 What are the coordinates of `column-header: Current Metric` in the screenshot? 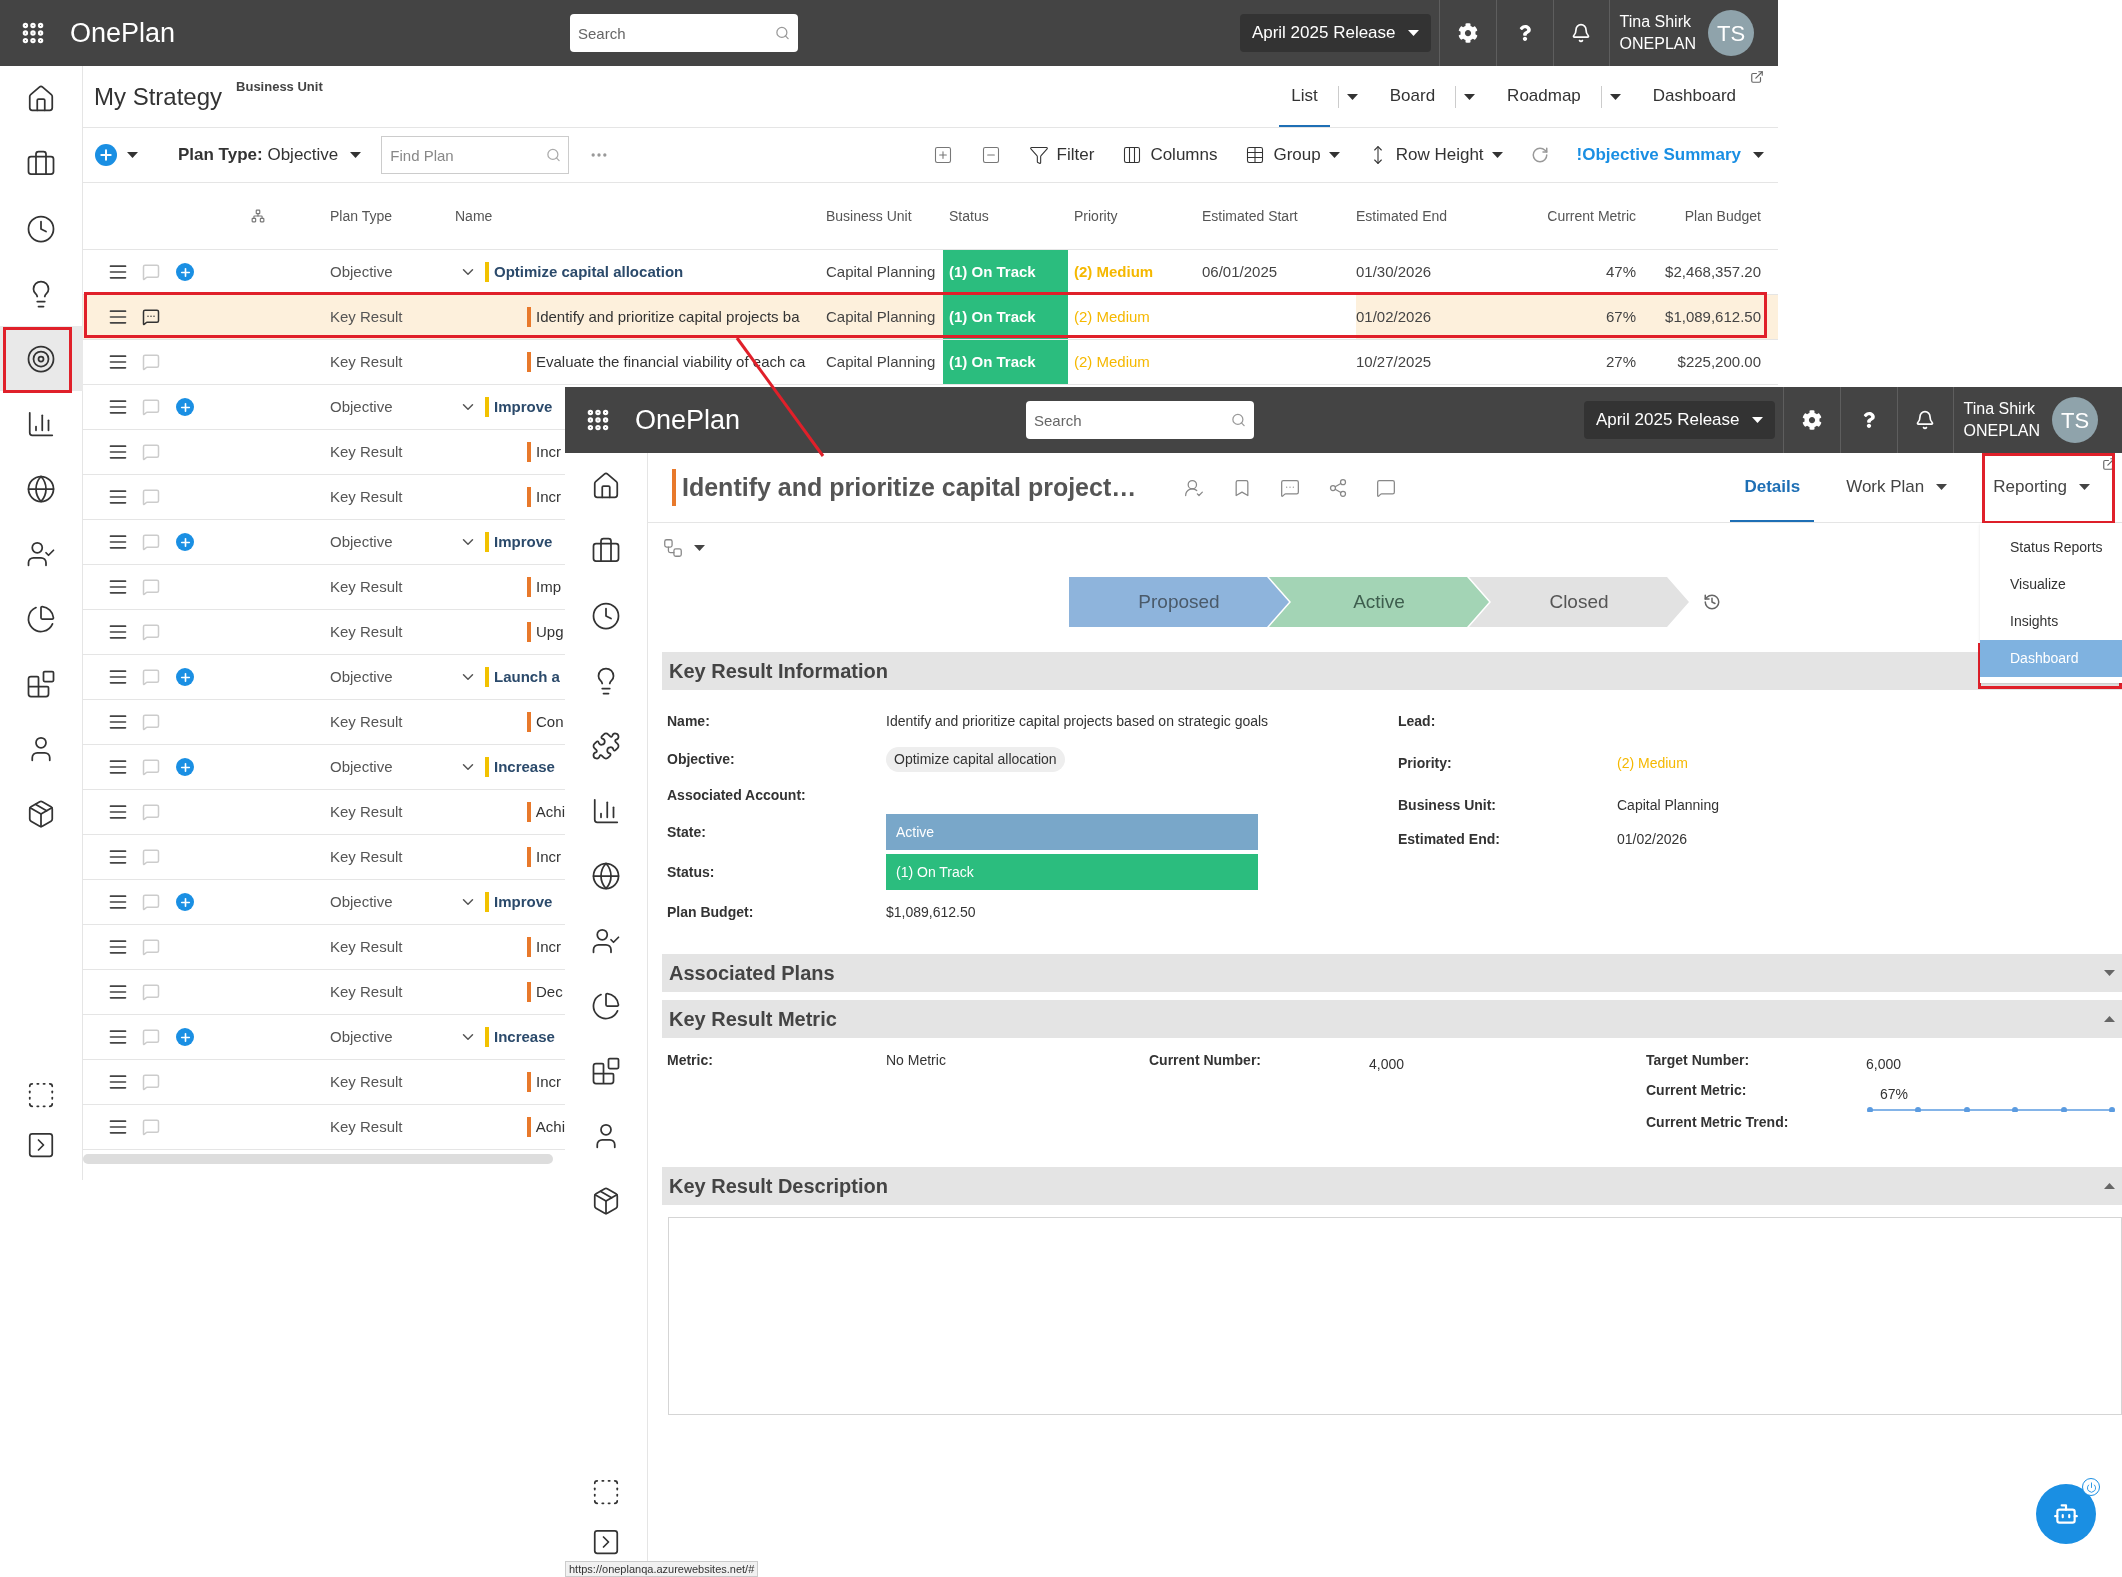 It's located at (1578, 216).